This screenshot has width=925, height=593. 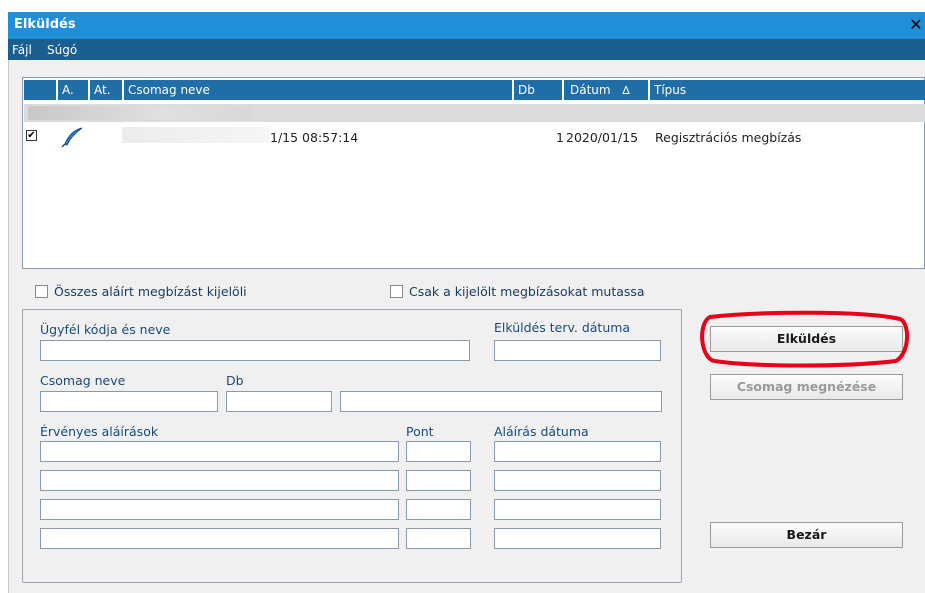 What do you see at coordinates (420, 431) in the screenshot?
I see `pont-label: Pont` at bounding box center [420, 431].